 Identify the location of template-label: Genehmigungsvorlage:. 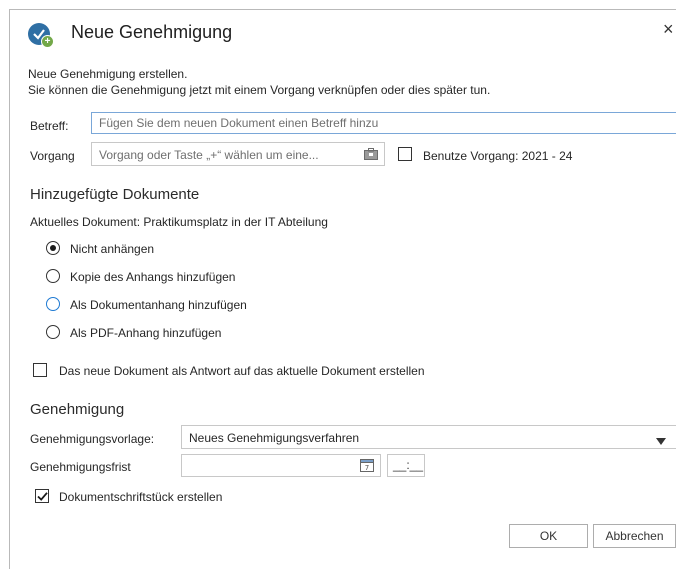
(92, 439).